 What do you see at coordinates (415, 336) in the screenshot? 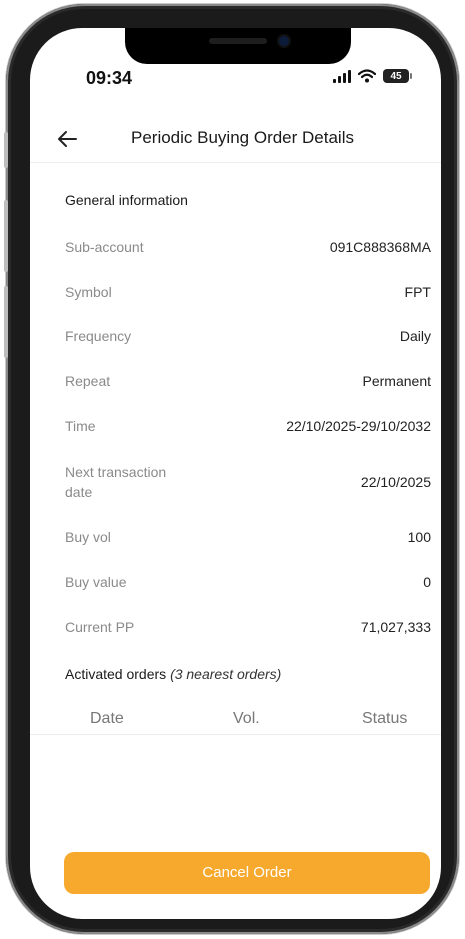
I see `detail-value: Daily` at bounding box center [415, 336].